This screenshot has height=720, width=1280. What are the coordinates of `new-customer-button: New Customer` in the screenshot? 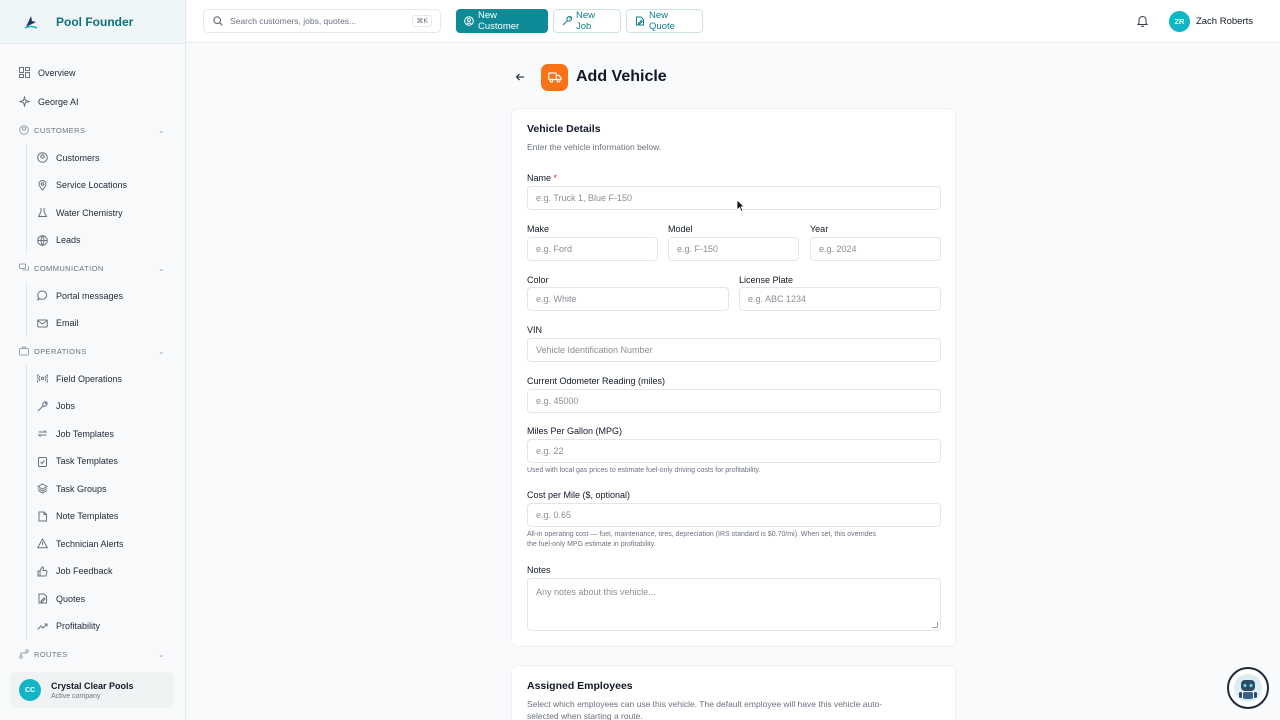 It's located at (502, 21).